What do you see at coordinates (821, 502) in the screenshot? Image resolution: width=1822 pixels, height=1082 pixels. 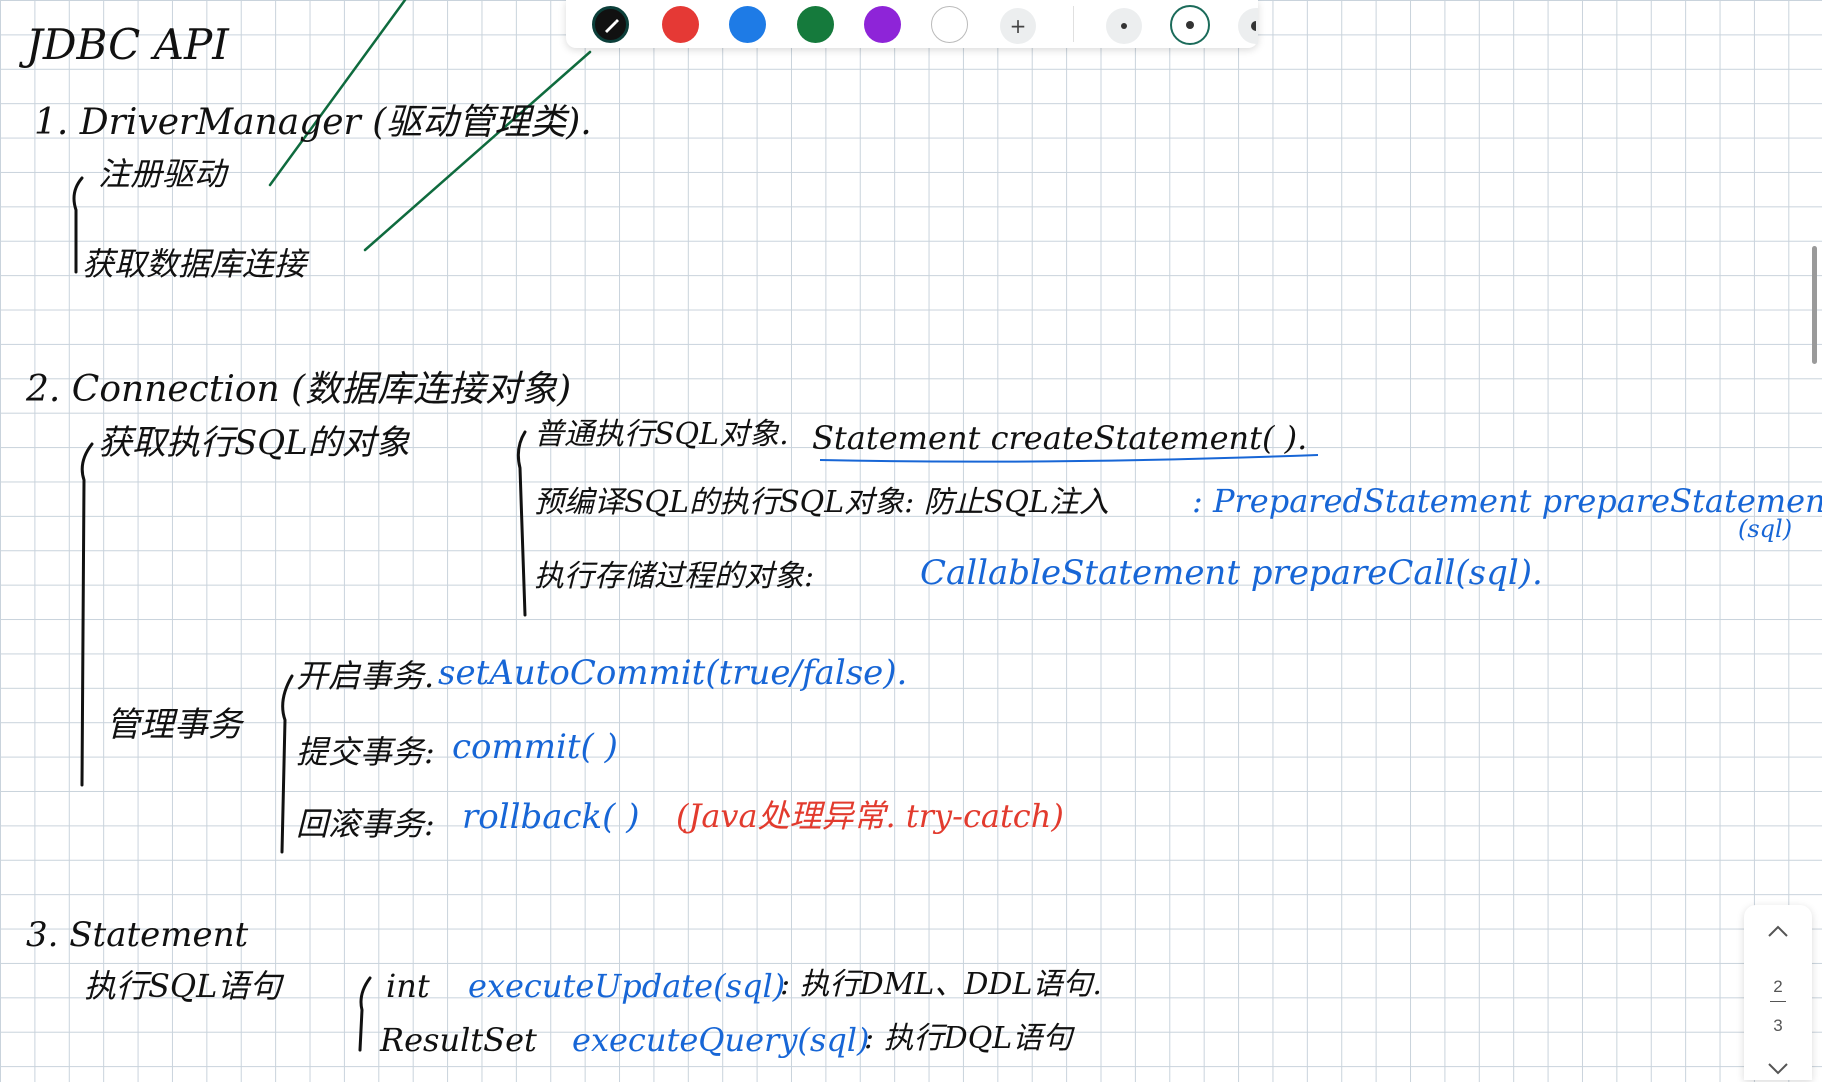 I see `s2-row2-label: 预编译SQL的执行SQL对象: 防止SQL注入` at bounding box center [821, 502].